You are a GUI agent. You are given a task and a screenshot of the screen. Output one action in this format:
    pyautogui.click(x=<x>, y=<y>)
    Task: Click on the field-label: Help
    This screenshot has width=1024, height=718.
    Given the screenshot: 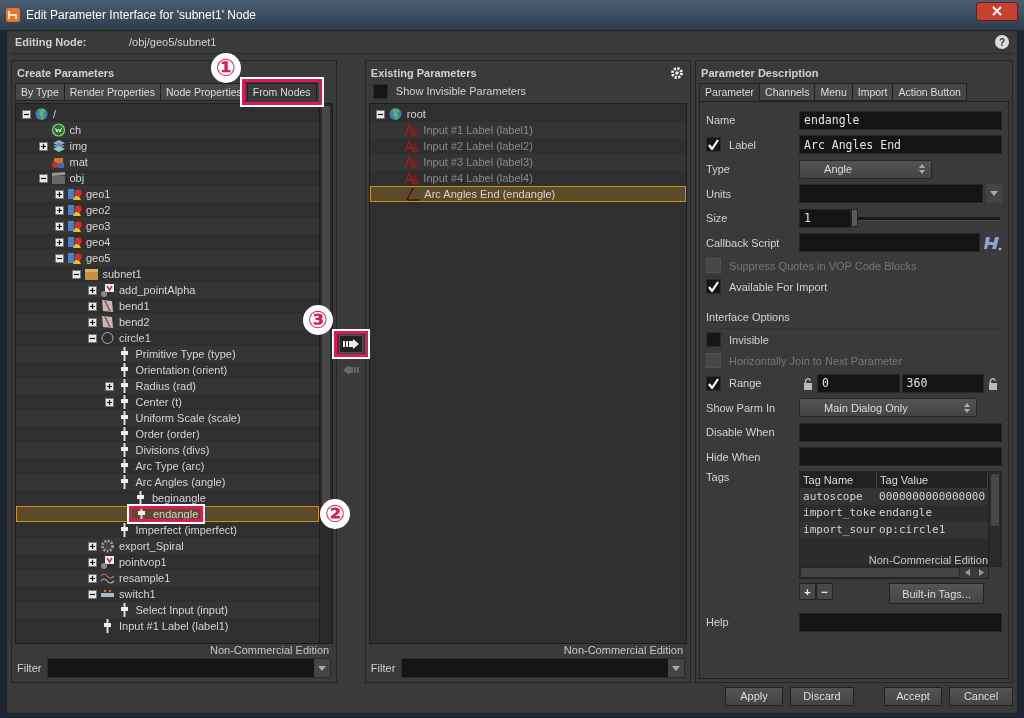 What is the action you would take?
    pyautogui.click(x=718, y=622)
    